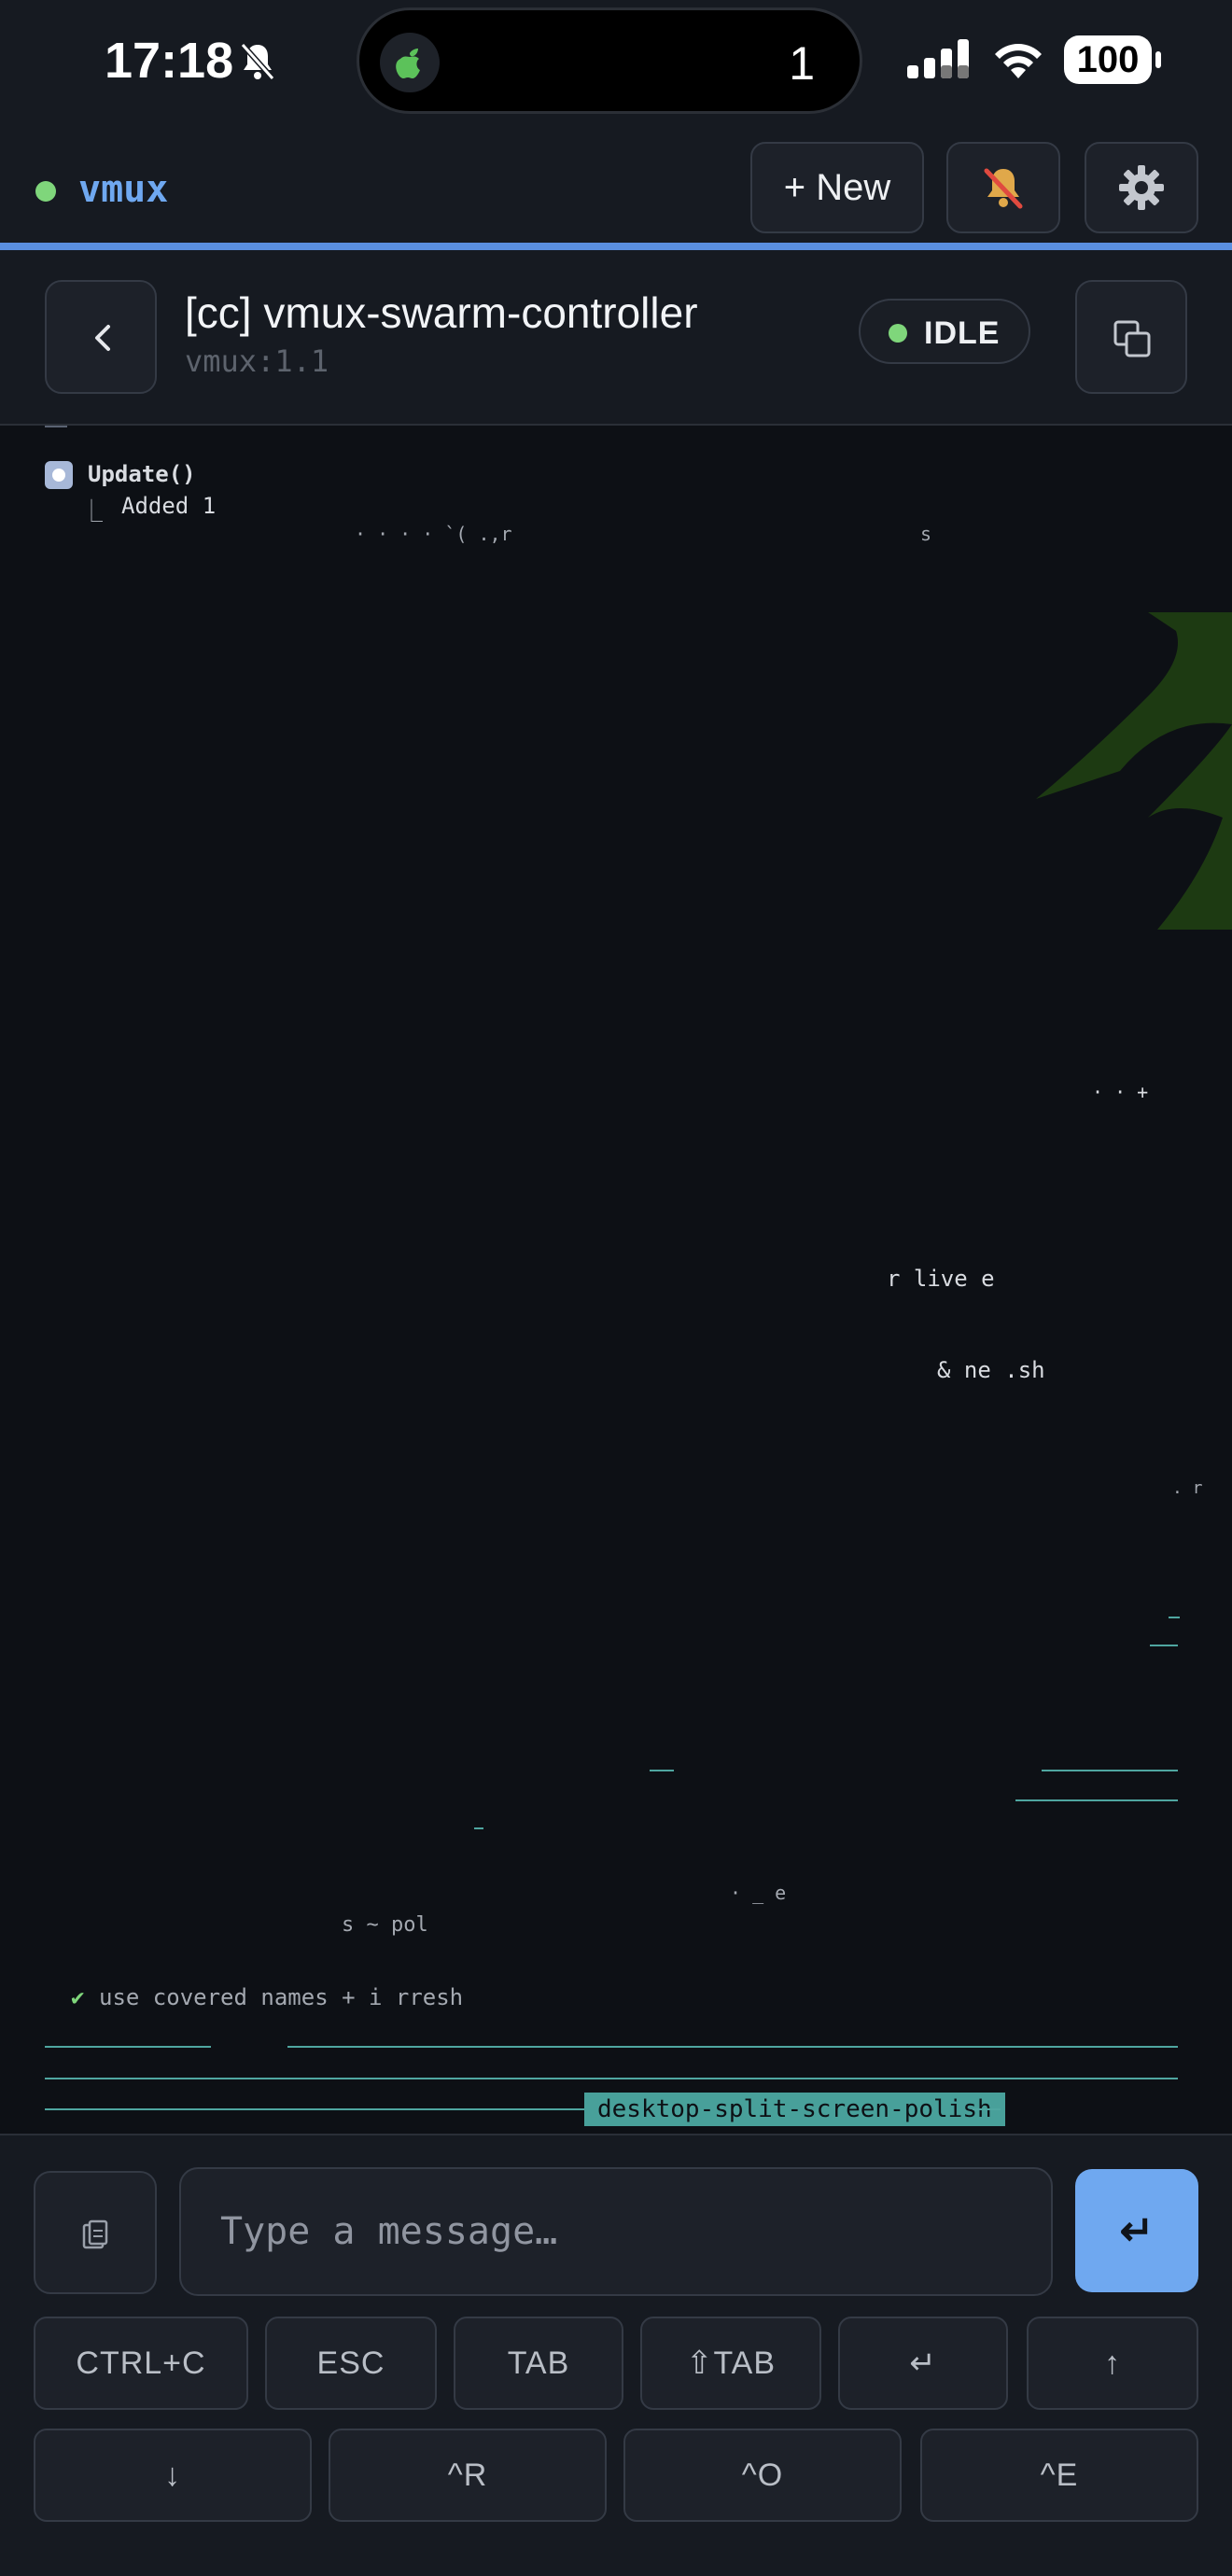 The image size is (1232, 2576). I want to click on status-label: IDLE, so click(962, 333).